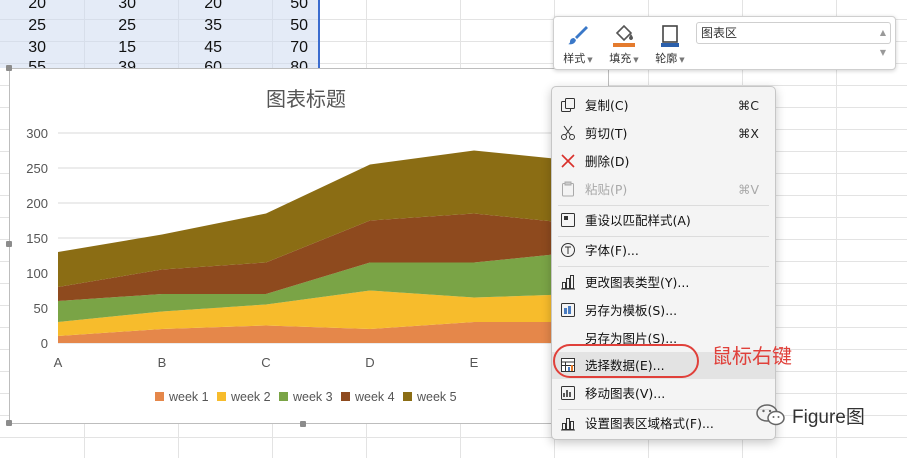 Image resolution: width=907 pixels, height=458 pixels. I want to click on style-label: 样式, so click(574, 58).